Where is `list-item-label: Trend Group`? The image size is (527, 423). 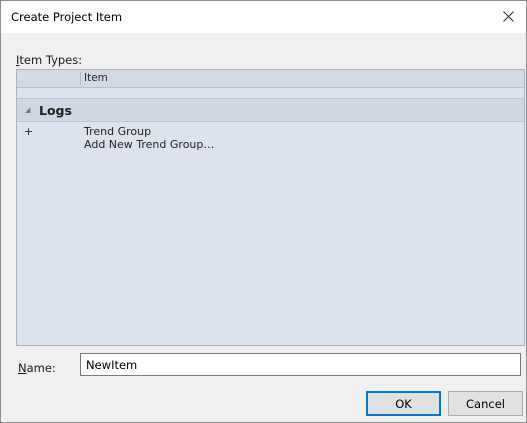 list-item-label: Trend Group is located at coordinates (118, 131).